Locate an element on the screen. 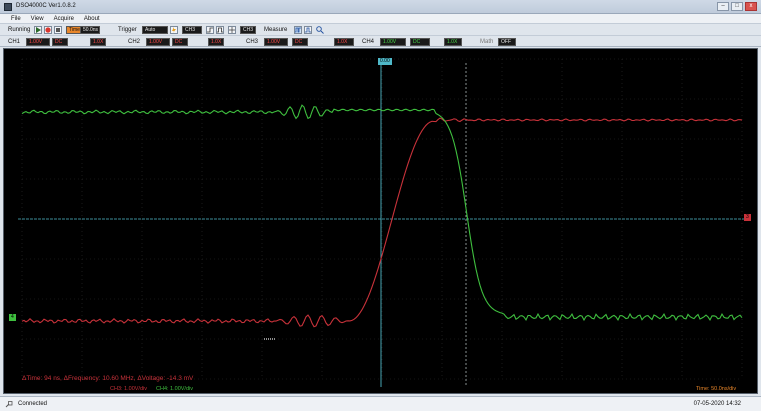 Image resolution: width=761 pixels, height=411 pixels. trigger-mode-select: Auto is located at coordinates (155, 30).